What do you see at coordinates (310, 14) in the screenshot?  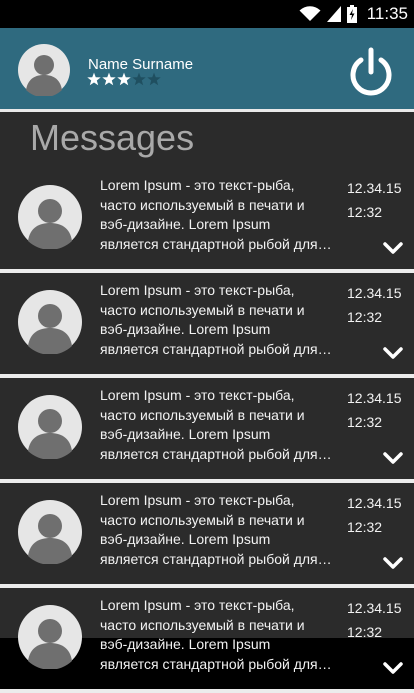 I see `wifi-icon` at bounding box center [310, 14].